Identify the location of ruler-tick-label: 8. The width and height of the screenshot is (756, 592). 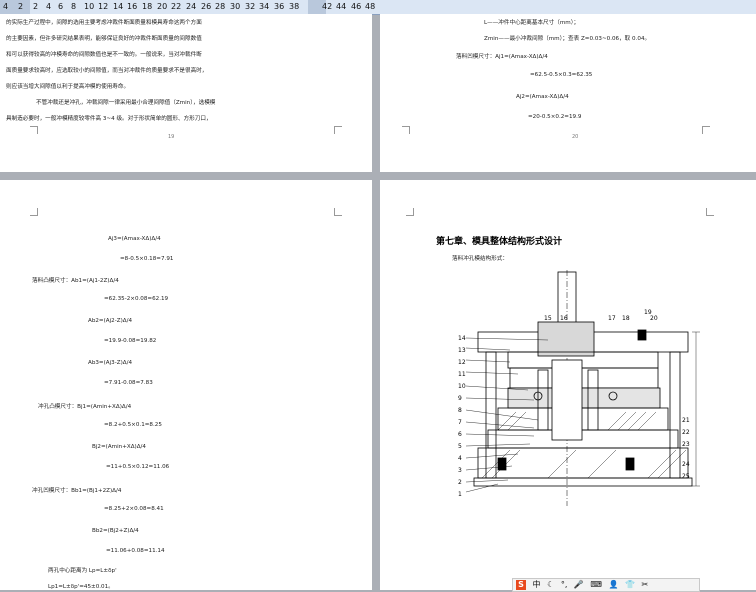
(74, 6).